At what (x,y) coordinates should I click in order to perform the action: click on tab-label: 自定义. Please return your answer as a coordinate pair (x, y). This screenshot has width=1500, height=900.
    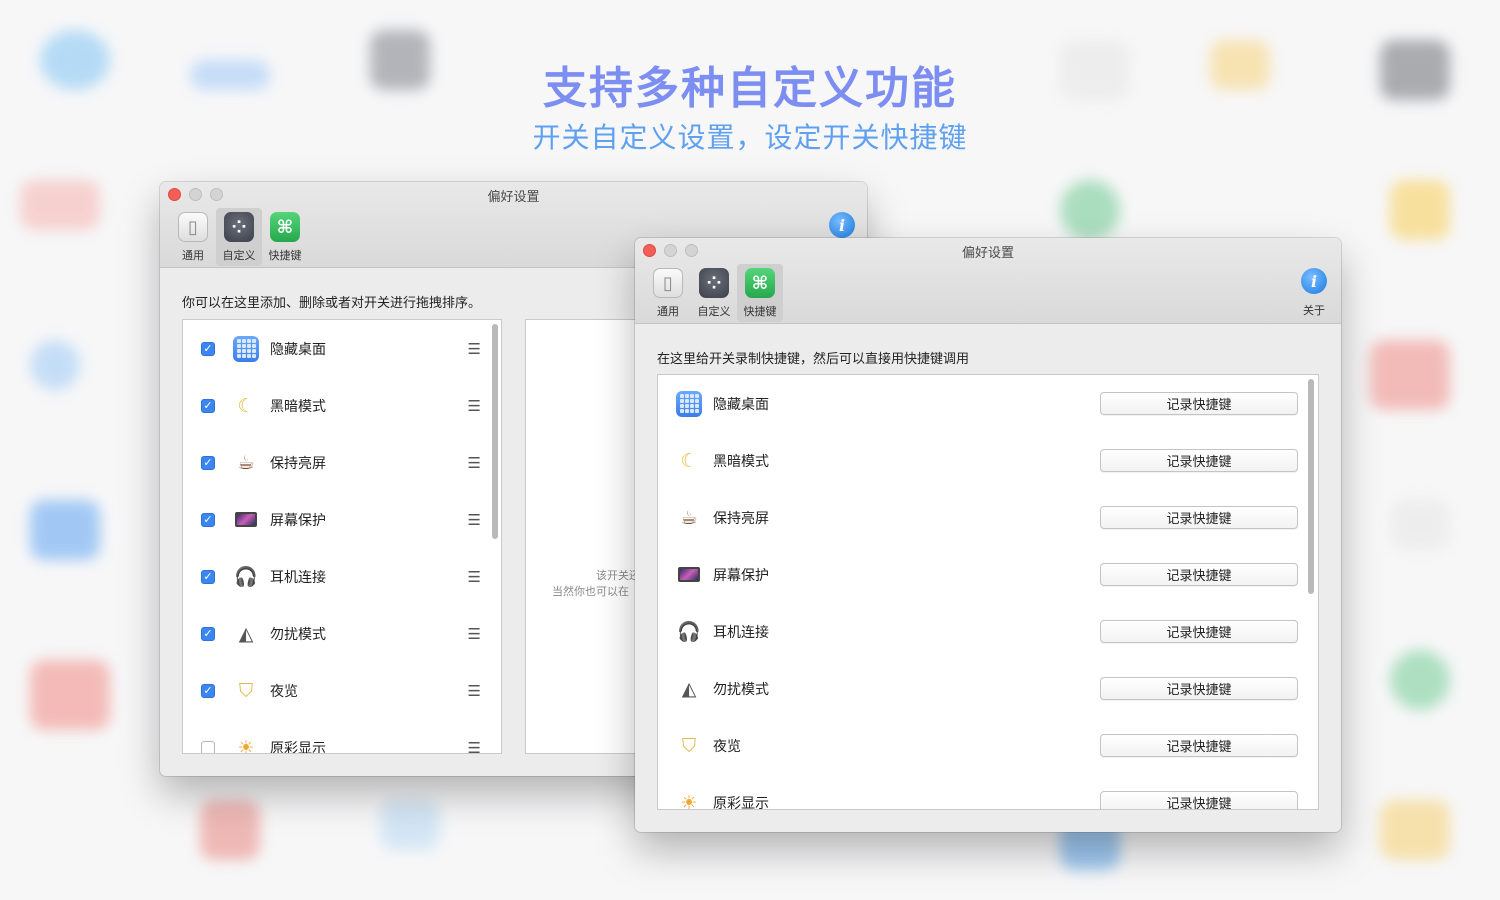
    Looking at the image, I should click on (239, 255).